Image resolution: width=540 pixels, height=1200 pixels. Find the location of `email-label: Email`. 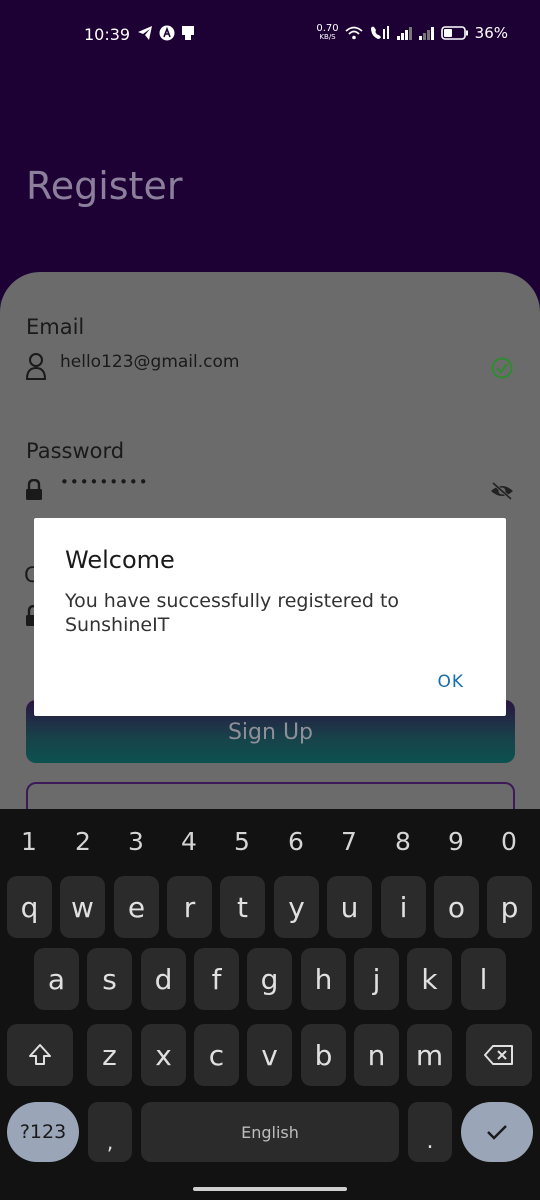

email-label: Email is located at coordinates (55, 327).